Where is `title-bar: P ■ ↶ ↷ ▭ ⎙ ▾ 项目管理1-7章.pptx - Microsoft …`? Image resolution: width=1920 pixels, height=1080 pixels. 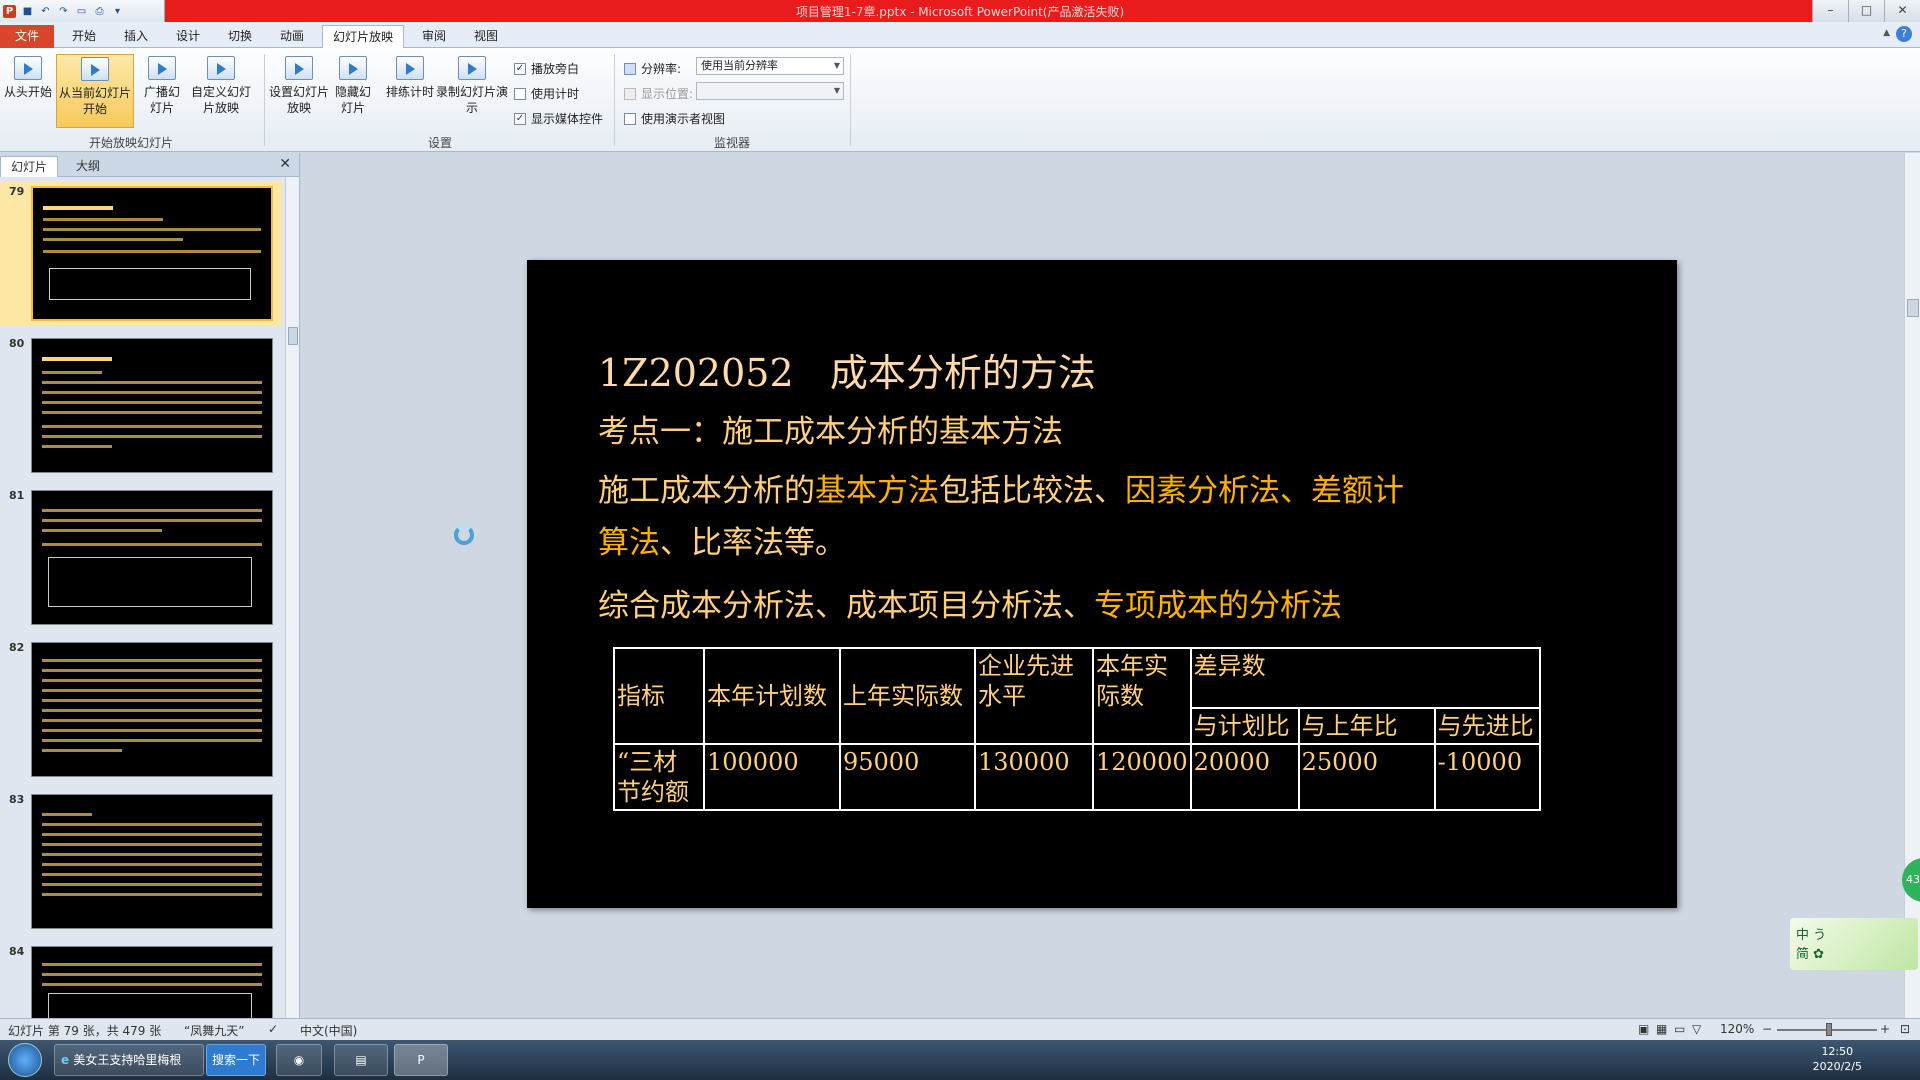 title-bar: P ■ ↶ ↷ ▭ ⎙ ▾ 项目管理1-7章.pptx - Microsoft … is located at coordinates (960, 11).